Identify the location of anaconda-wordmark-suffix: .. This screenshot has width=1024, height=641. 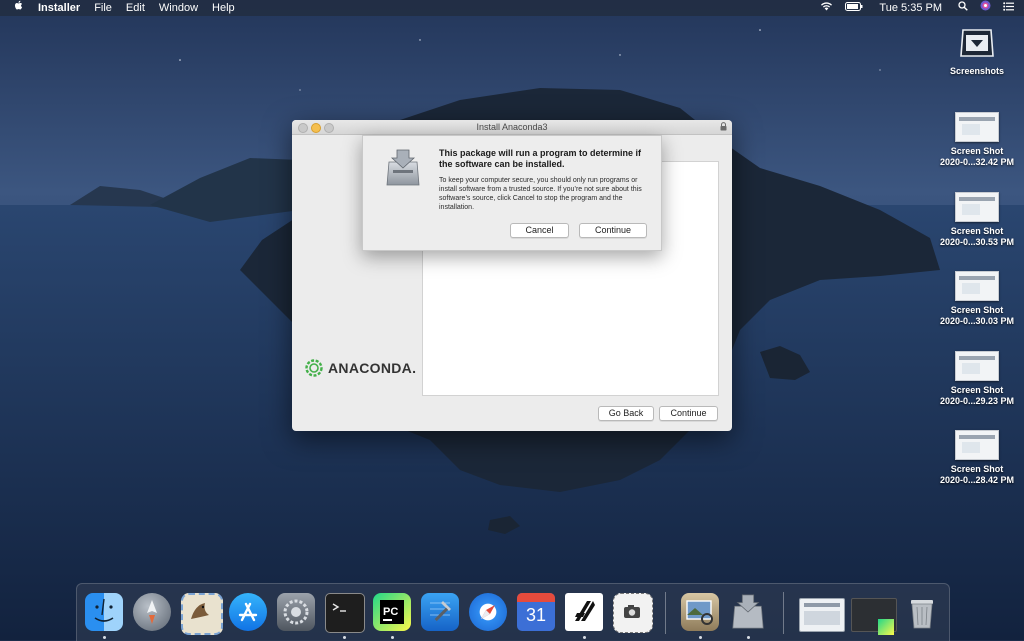
(414, 368).